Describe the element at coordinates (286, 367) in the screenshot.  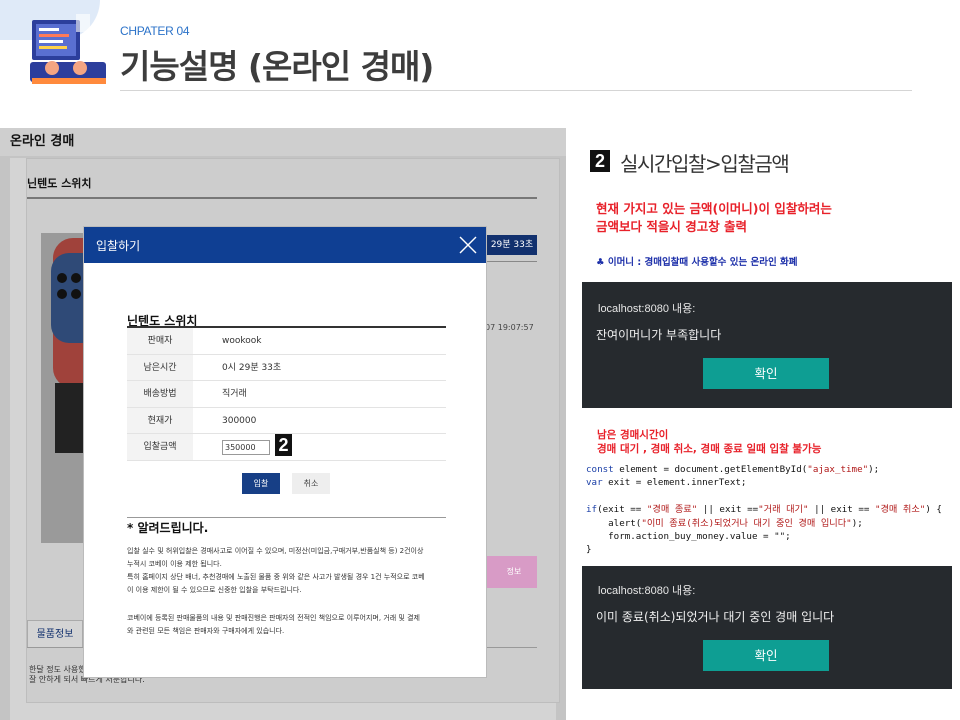
I see `table-row: 남은시간 0시 29분 33초` at that location.